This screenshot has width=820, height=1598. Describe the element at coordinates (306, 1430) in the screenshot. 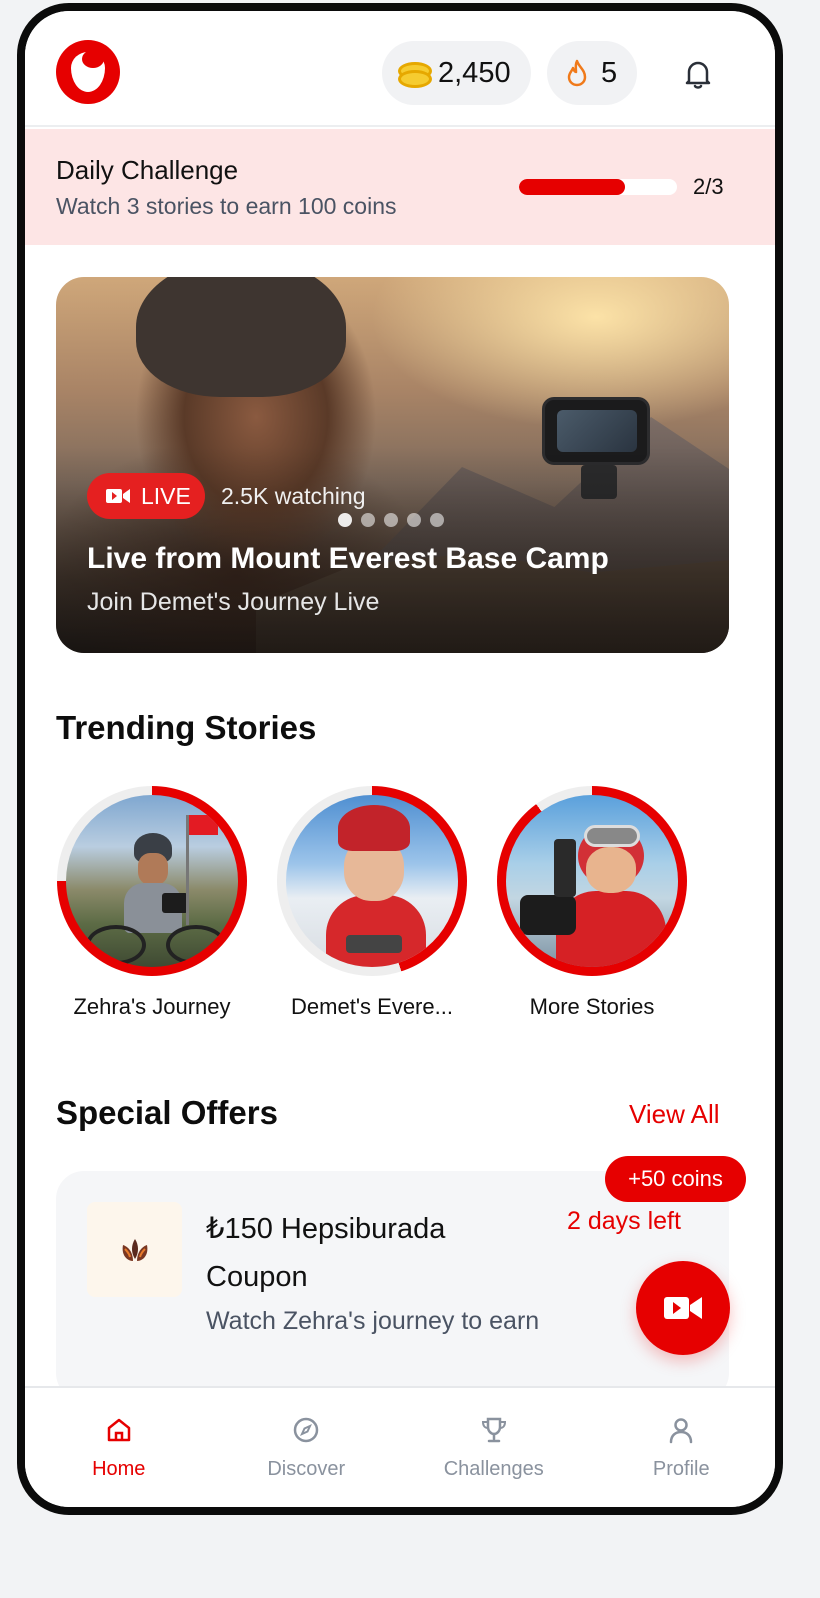

I see `compass-icon` at that location.